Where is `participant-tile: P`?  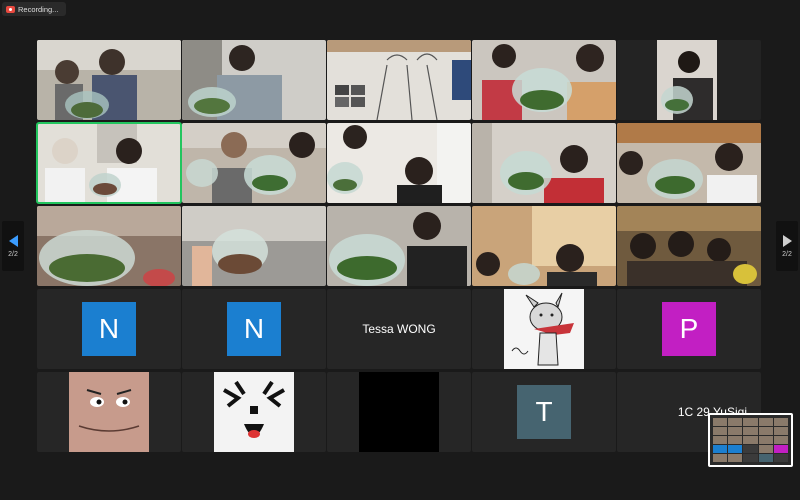
participant-tile: P is located at coordinates (689, 329).